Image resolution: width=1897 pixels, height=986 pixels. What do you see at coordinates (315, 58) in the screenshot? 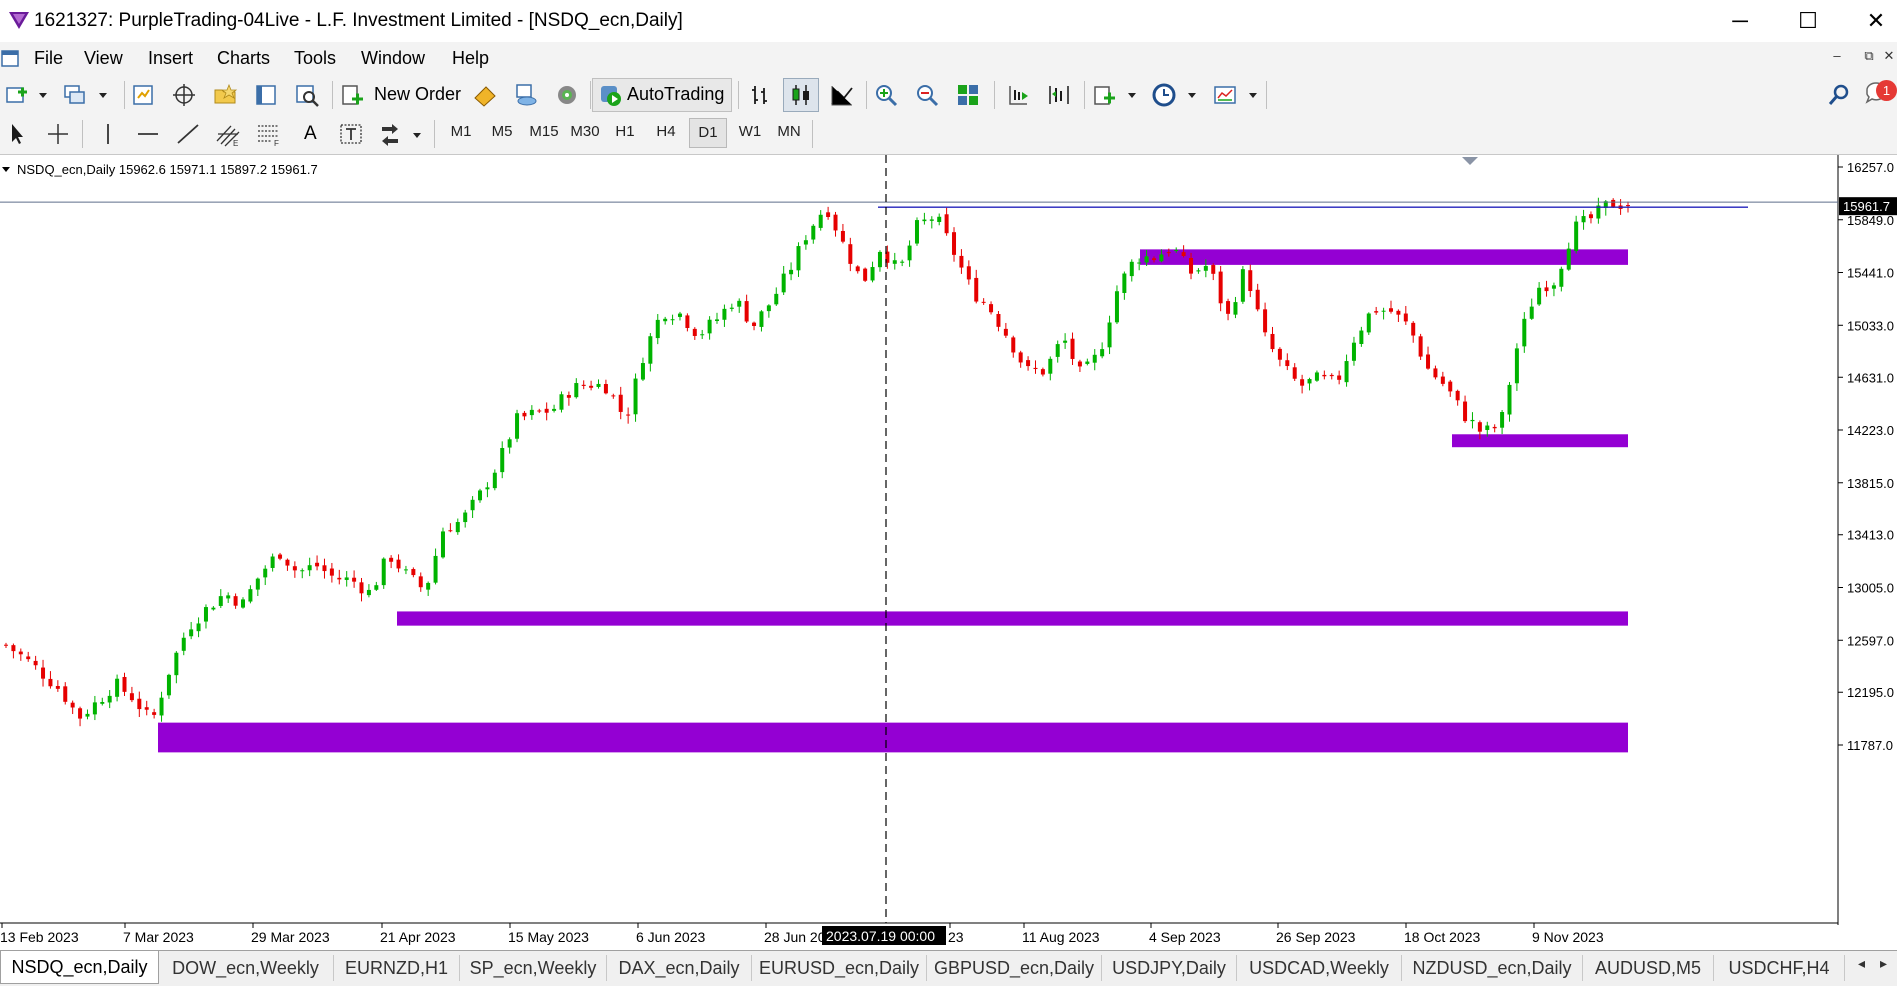
I see `menu-tools: Tools` at bounding box center [315, 58].